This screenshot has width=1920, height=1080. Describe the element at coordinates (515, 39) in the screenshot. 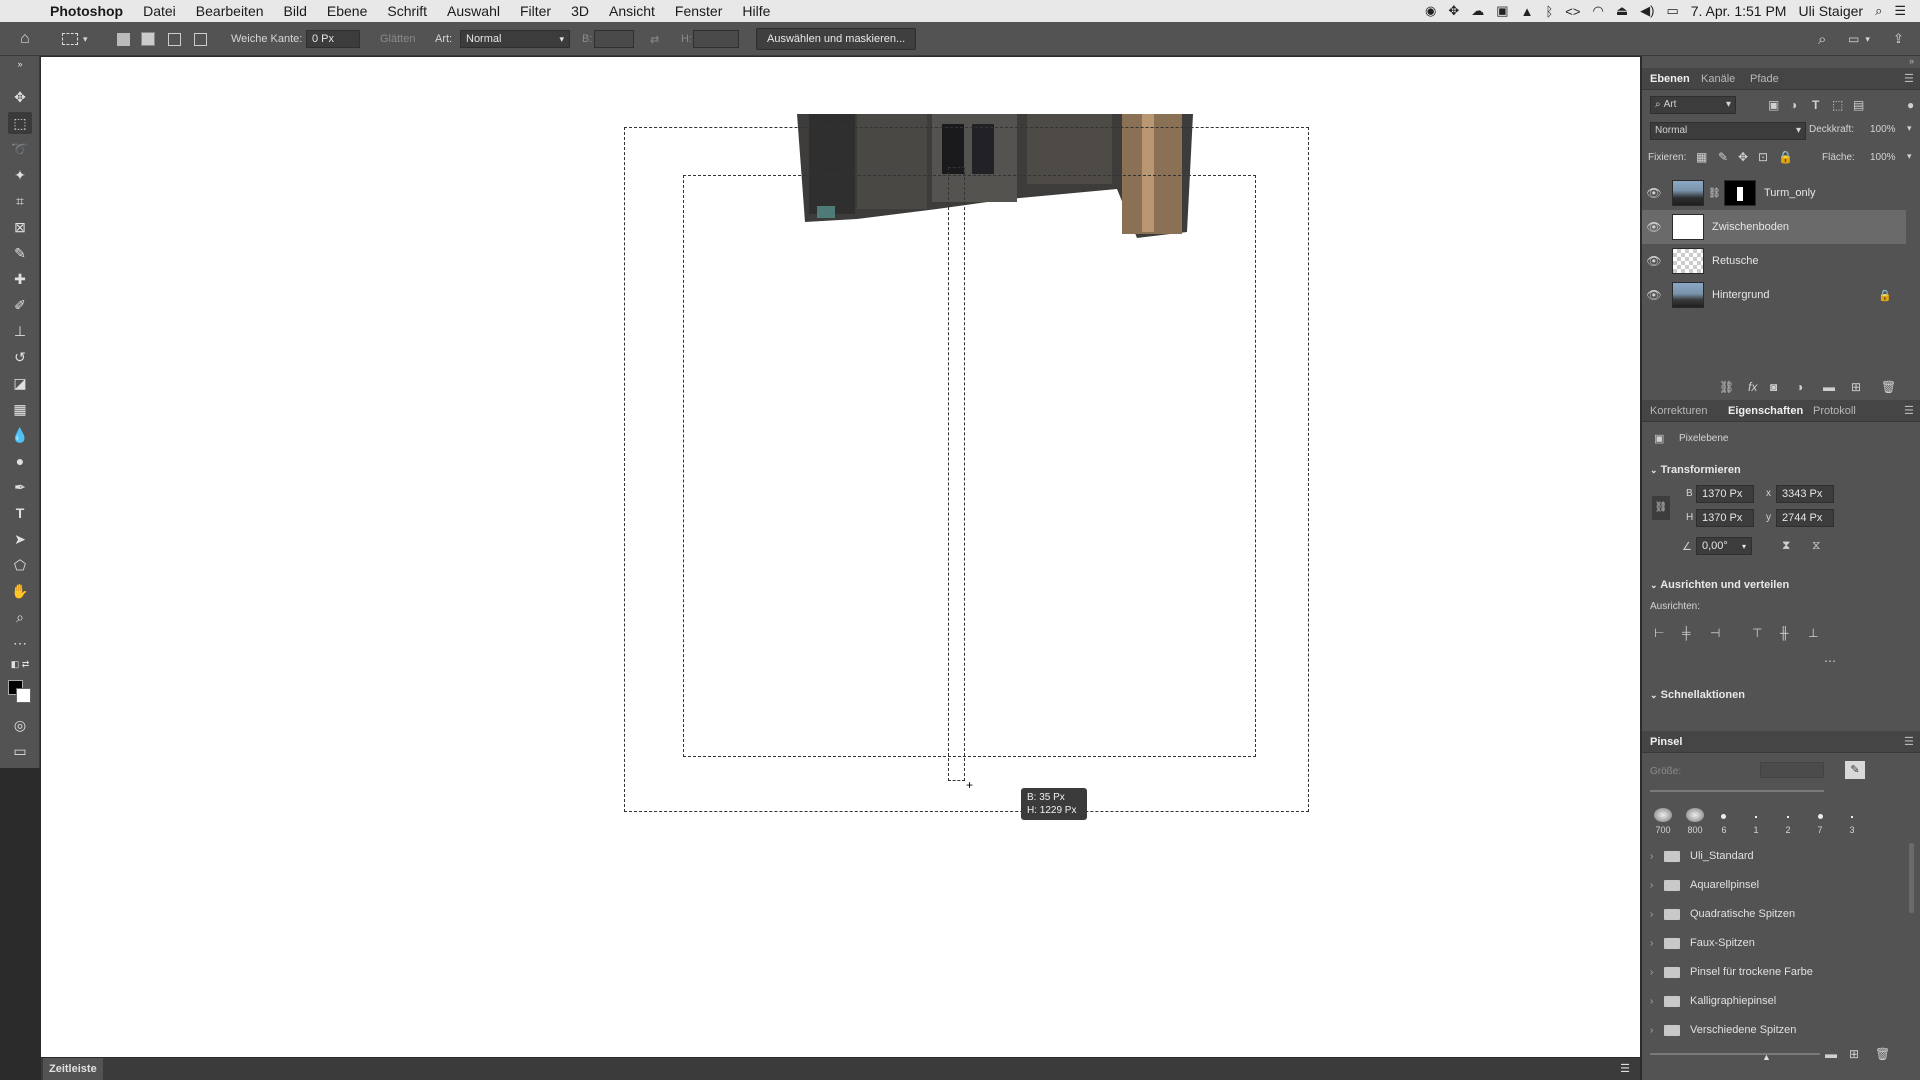

I see `style-select: Normal ▾` at that location.